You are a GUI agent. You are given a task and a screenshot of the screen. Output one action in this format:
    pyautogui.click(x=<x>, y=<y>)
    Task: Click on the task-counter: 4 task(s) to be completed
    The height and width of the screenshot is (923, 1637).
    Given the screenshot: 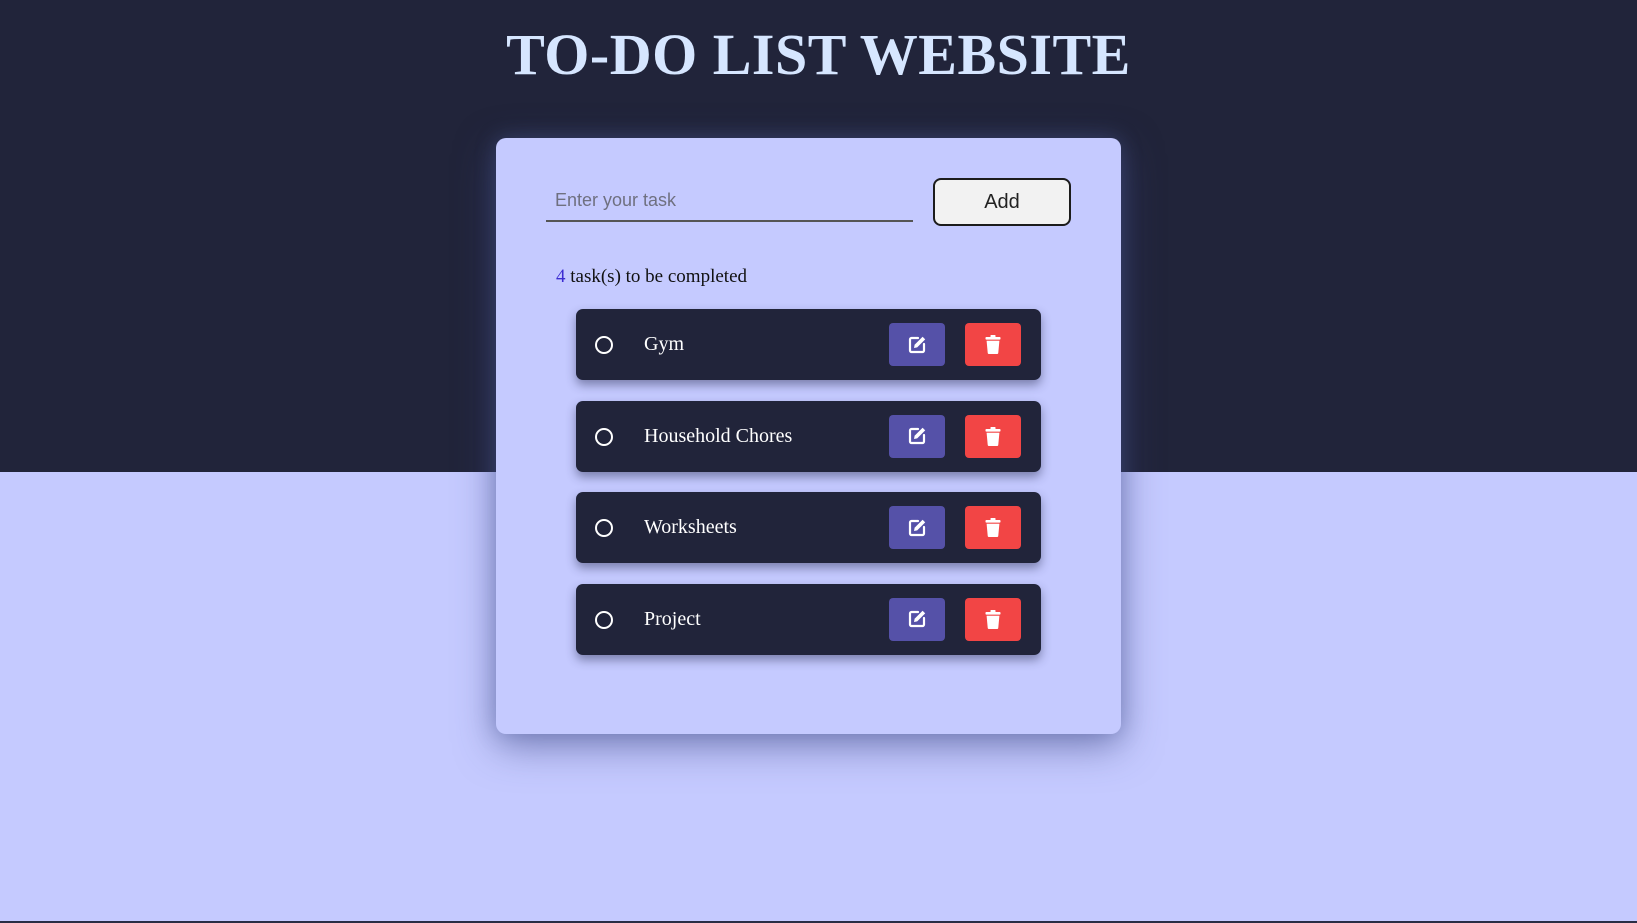 What is the action you would take?
    pyautogui.click(x=651, y=277)
    